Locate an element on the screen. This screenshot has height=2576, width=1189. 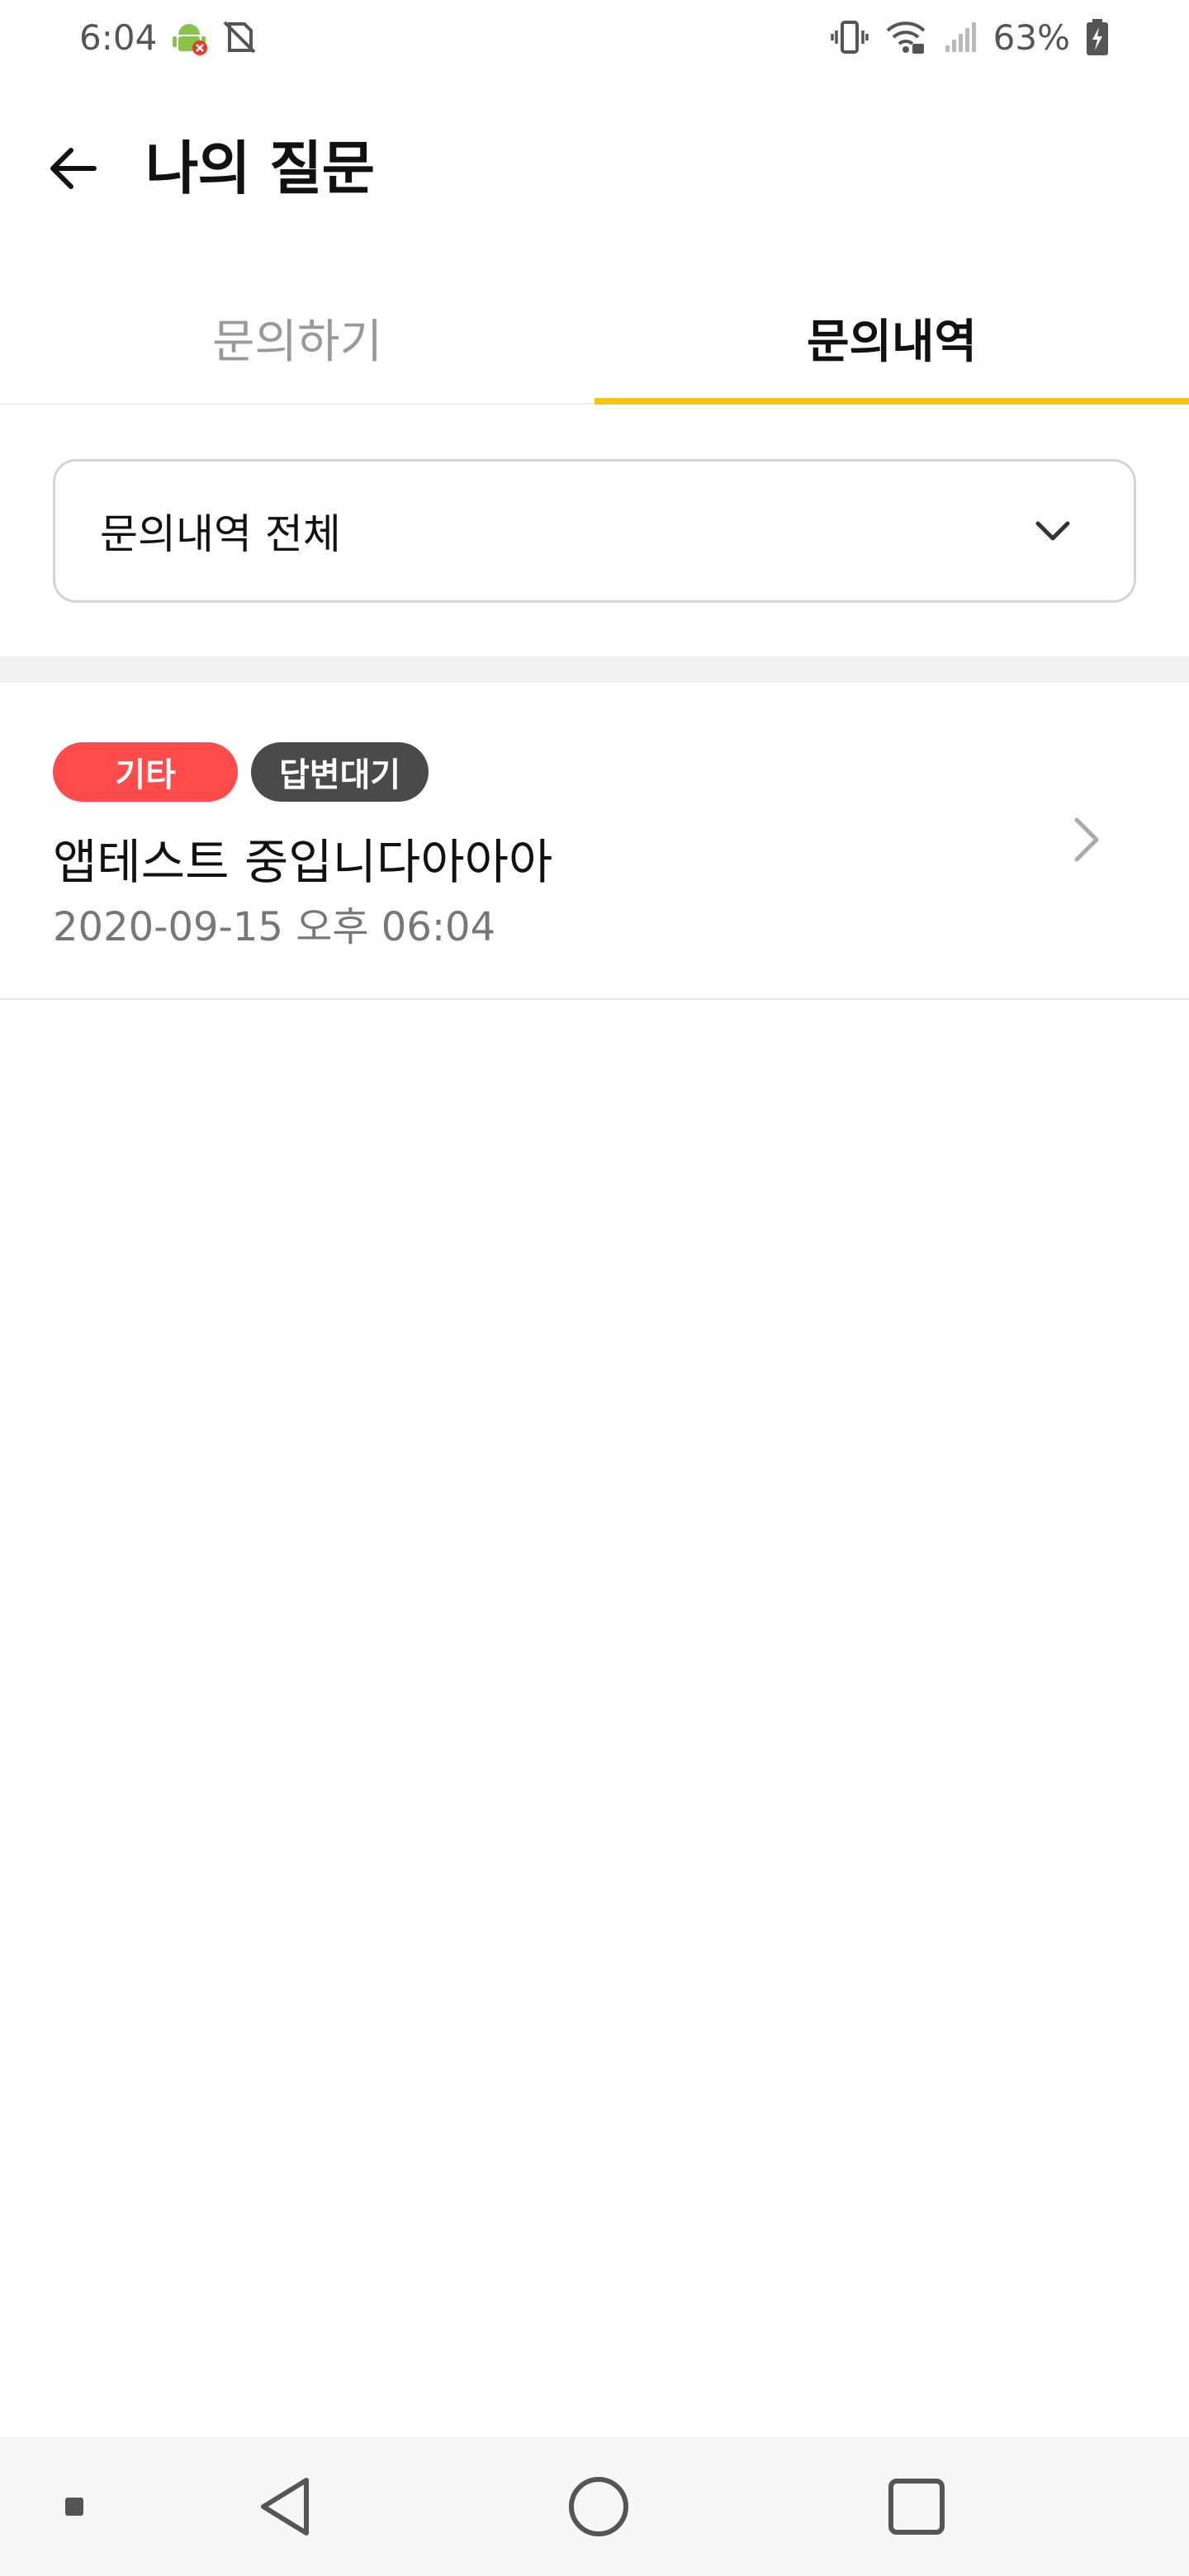
status-left: 6:04 is located at coordinates (168, 37).